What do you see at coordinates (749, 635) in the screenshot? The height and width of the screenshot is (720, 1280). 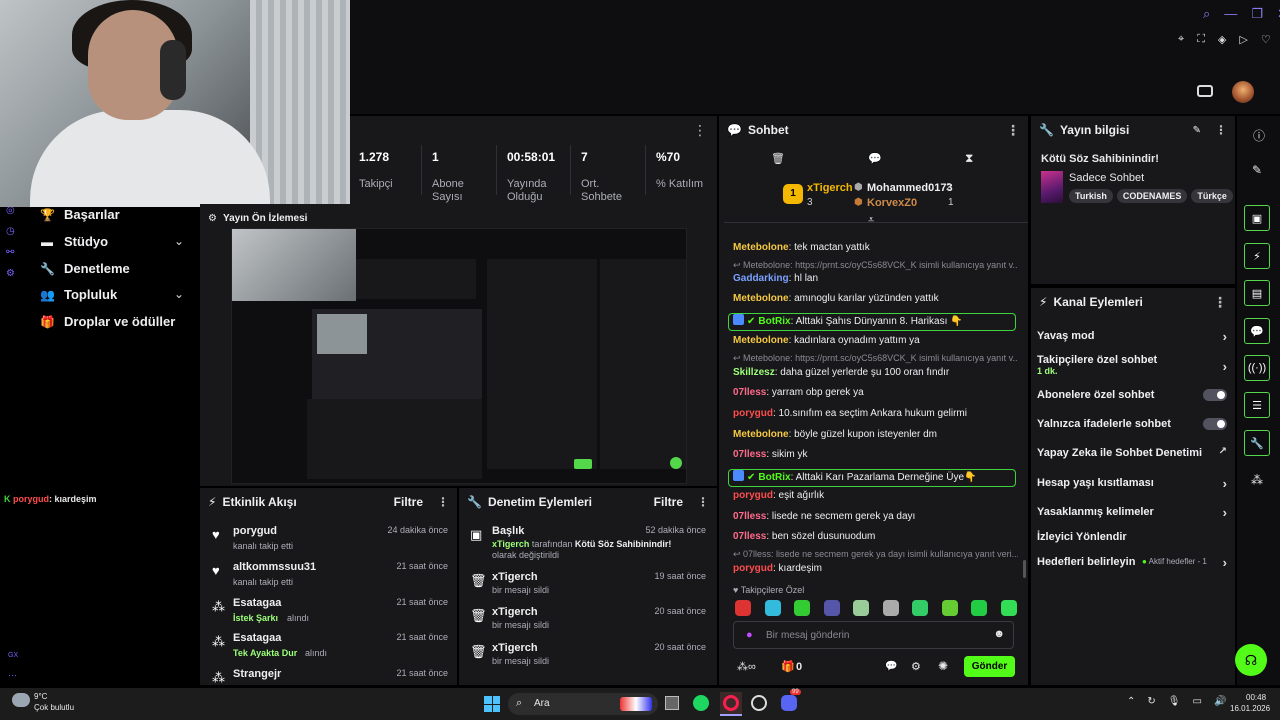 I see `mic-icon: ●` at bounding box center [749, 635].